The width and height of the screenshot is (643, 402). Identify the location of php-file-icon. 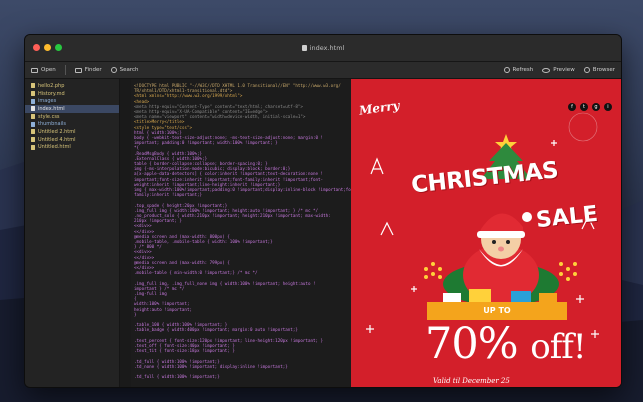
(33, 86).